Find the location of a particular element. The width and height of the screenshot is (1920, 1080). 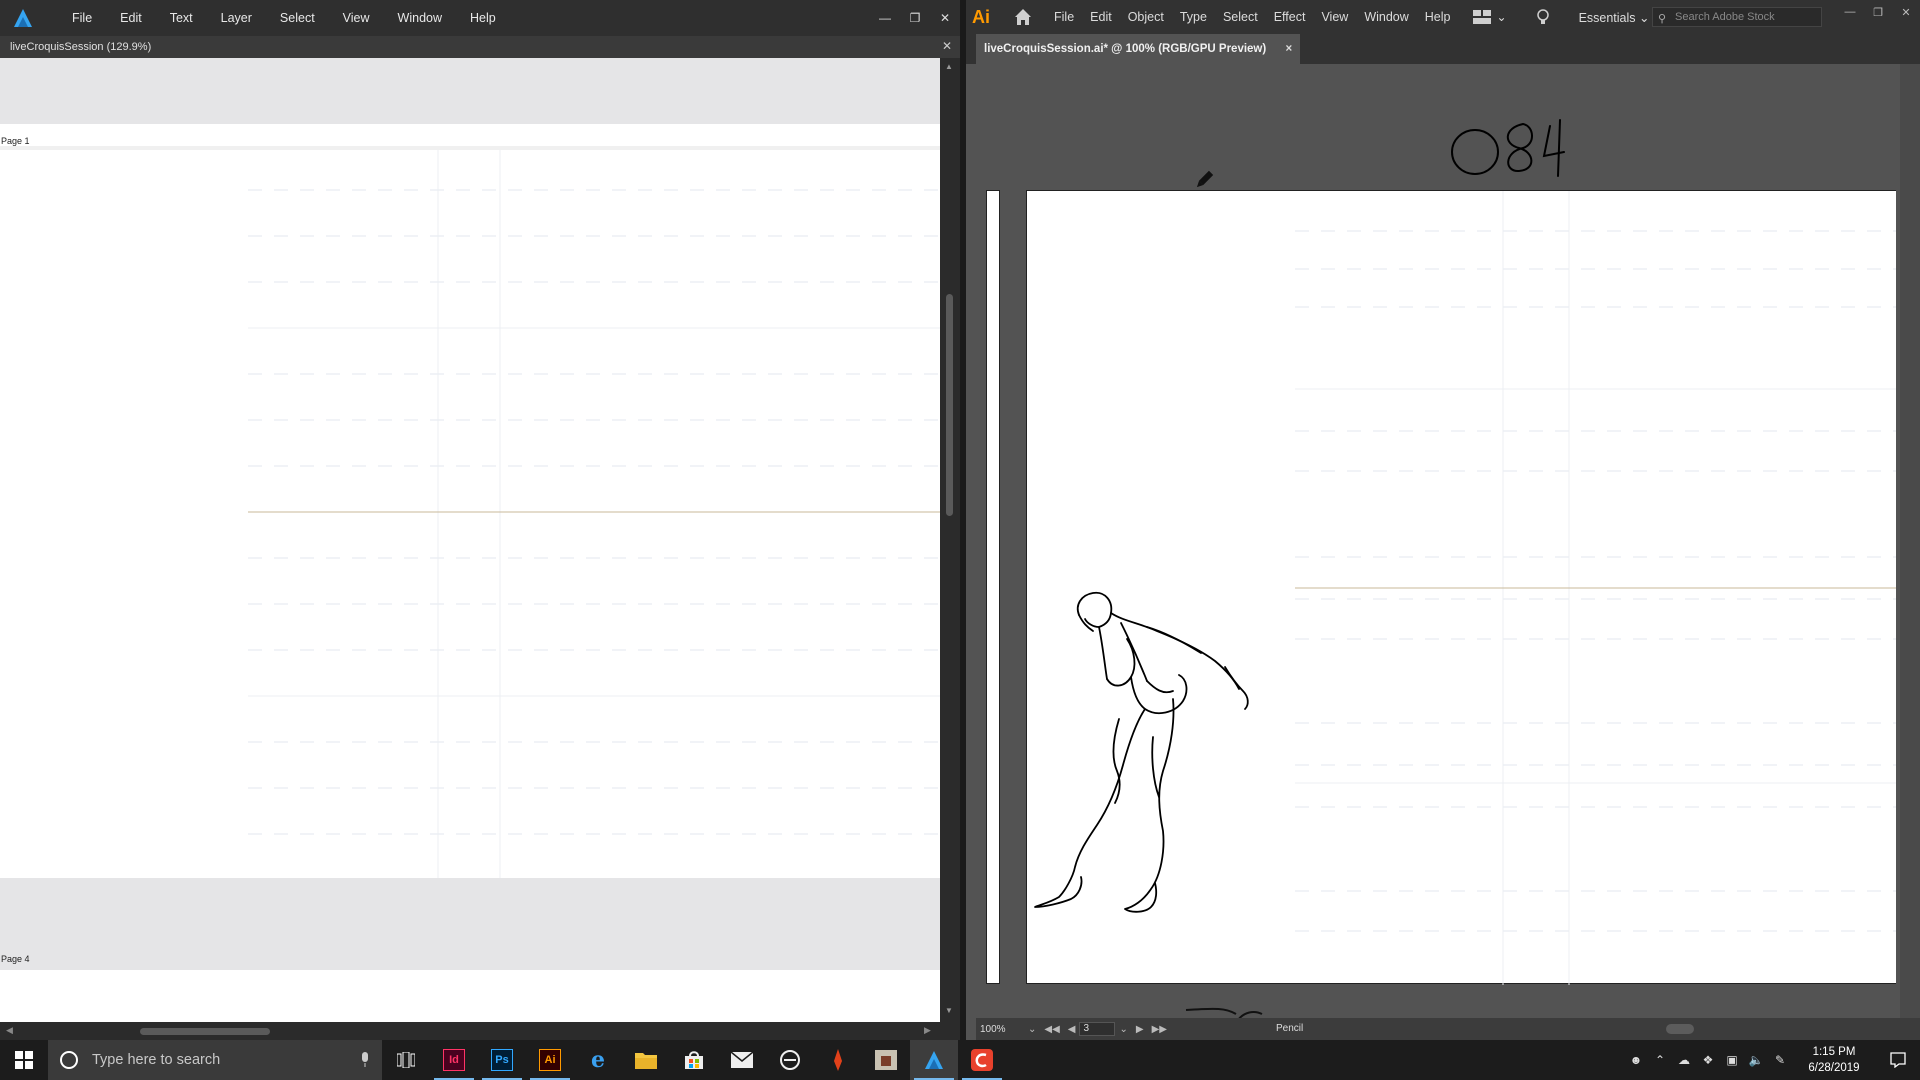

menu-layer: Layer is located at coordinates (236, 18).